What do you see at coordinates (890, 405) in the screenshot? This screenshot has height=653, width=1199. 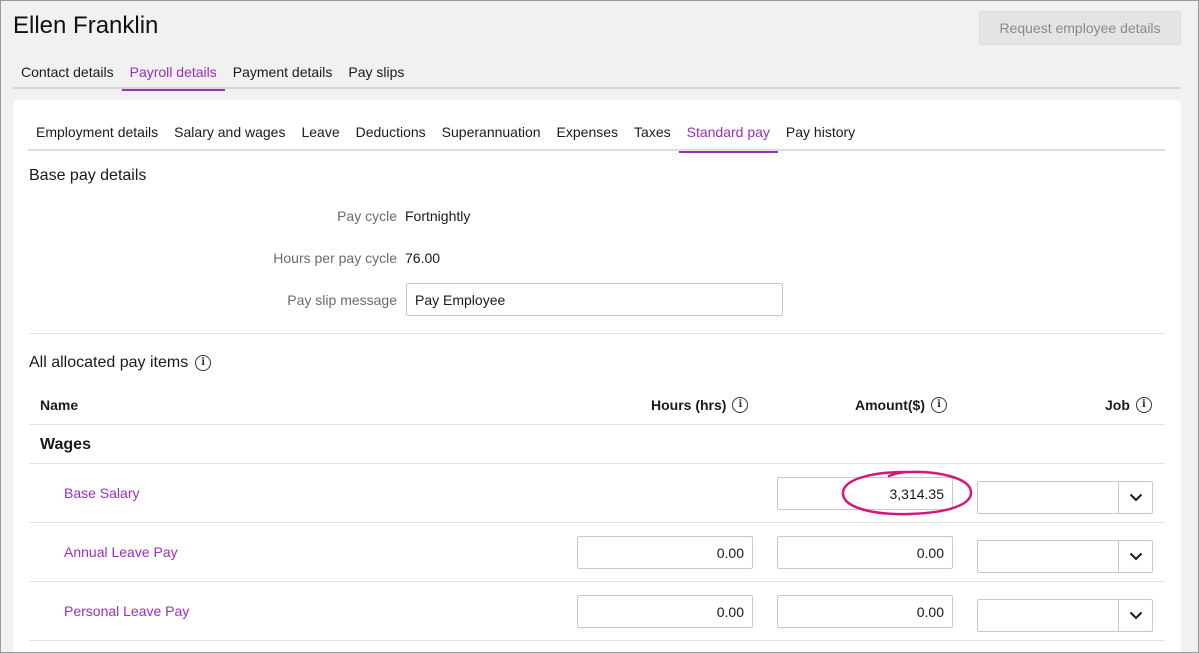 I see `column-amount-label: Amount($)` at bounding box center [890, 405].